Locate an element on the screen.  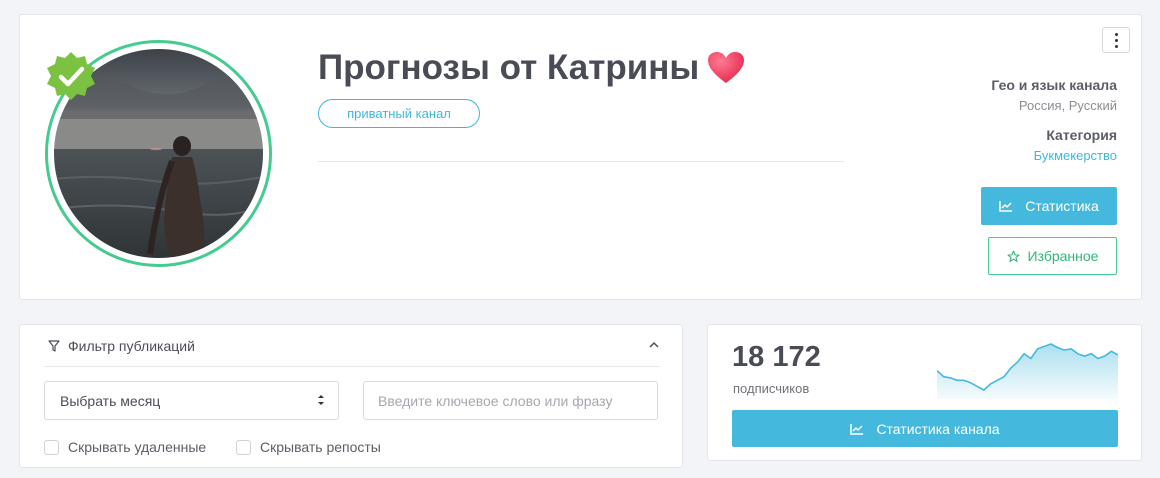
more-options-button is located at coordinates (1116, 40).